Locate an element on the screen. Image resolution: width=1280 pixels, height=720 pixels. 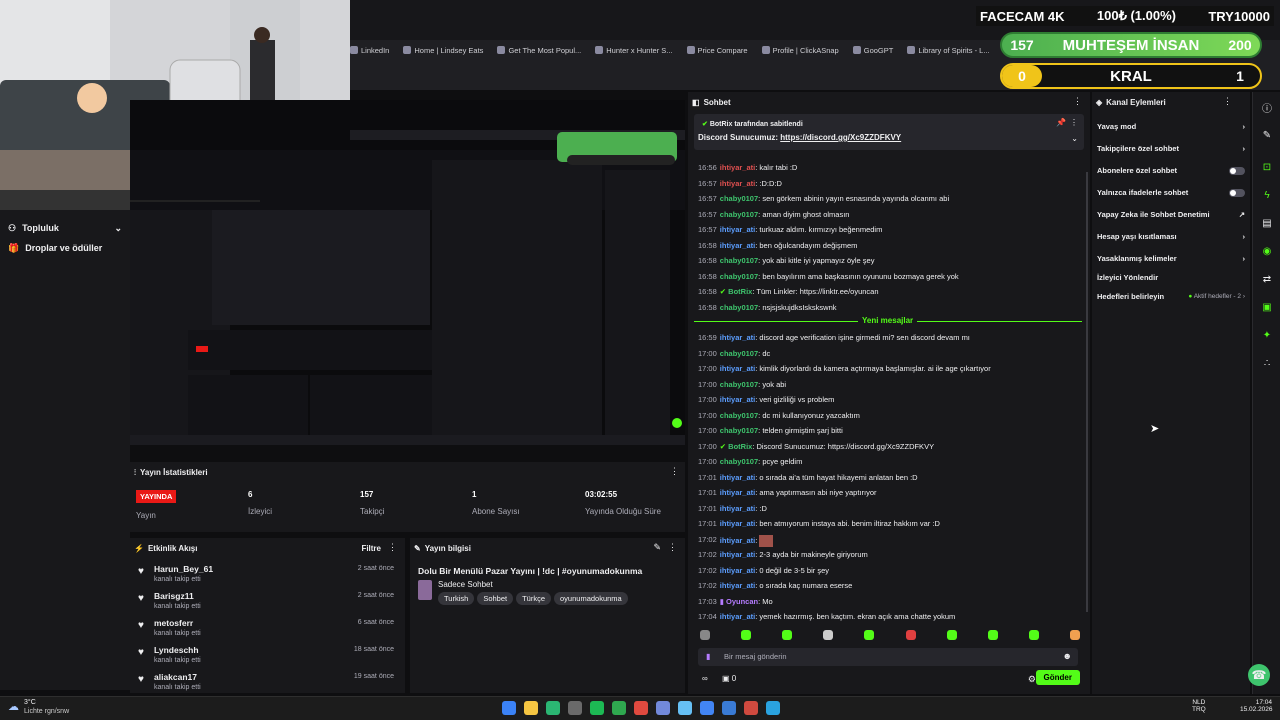
activity-user: aliakcan17 is located at coordinates (175, 677).